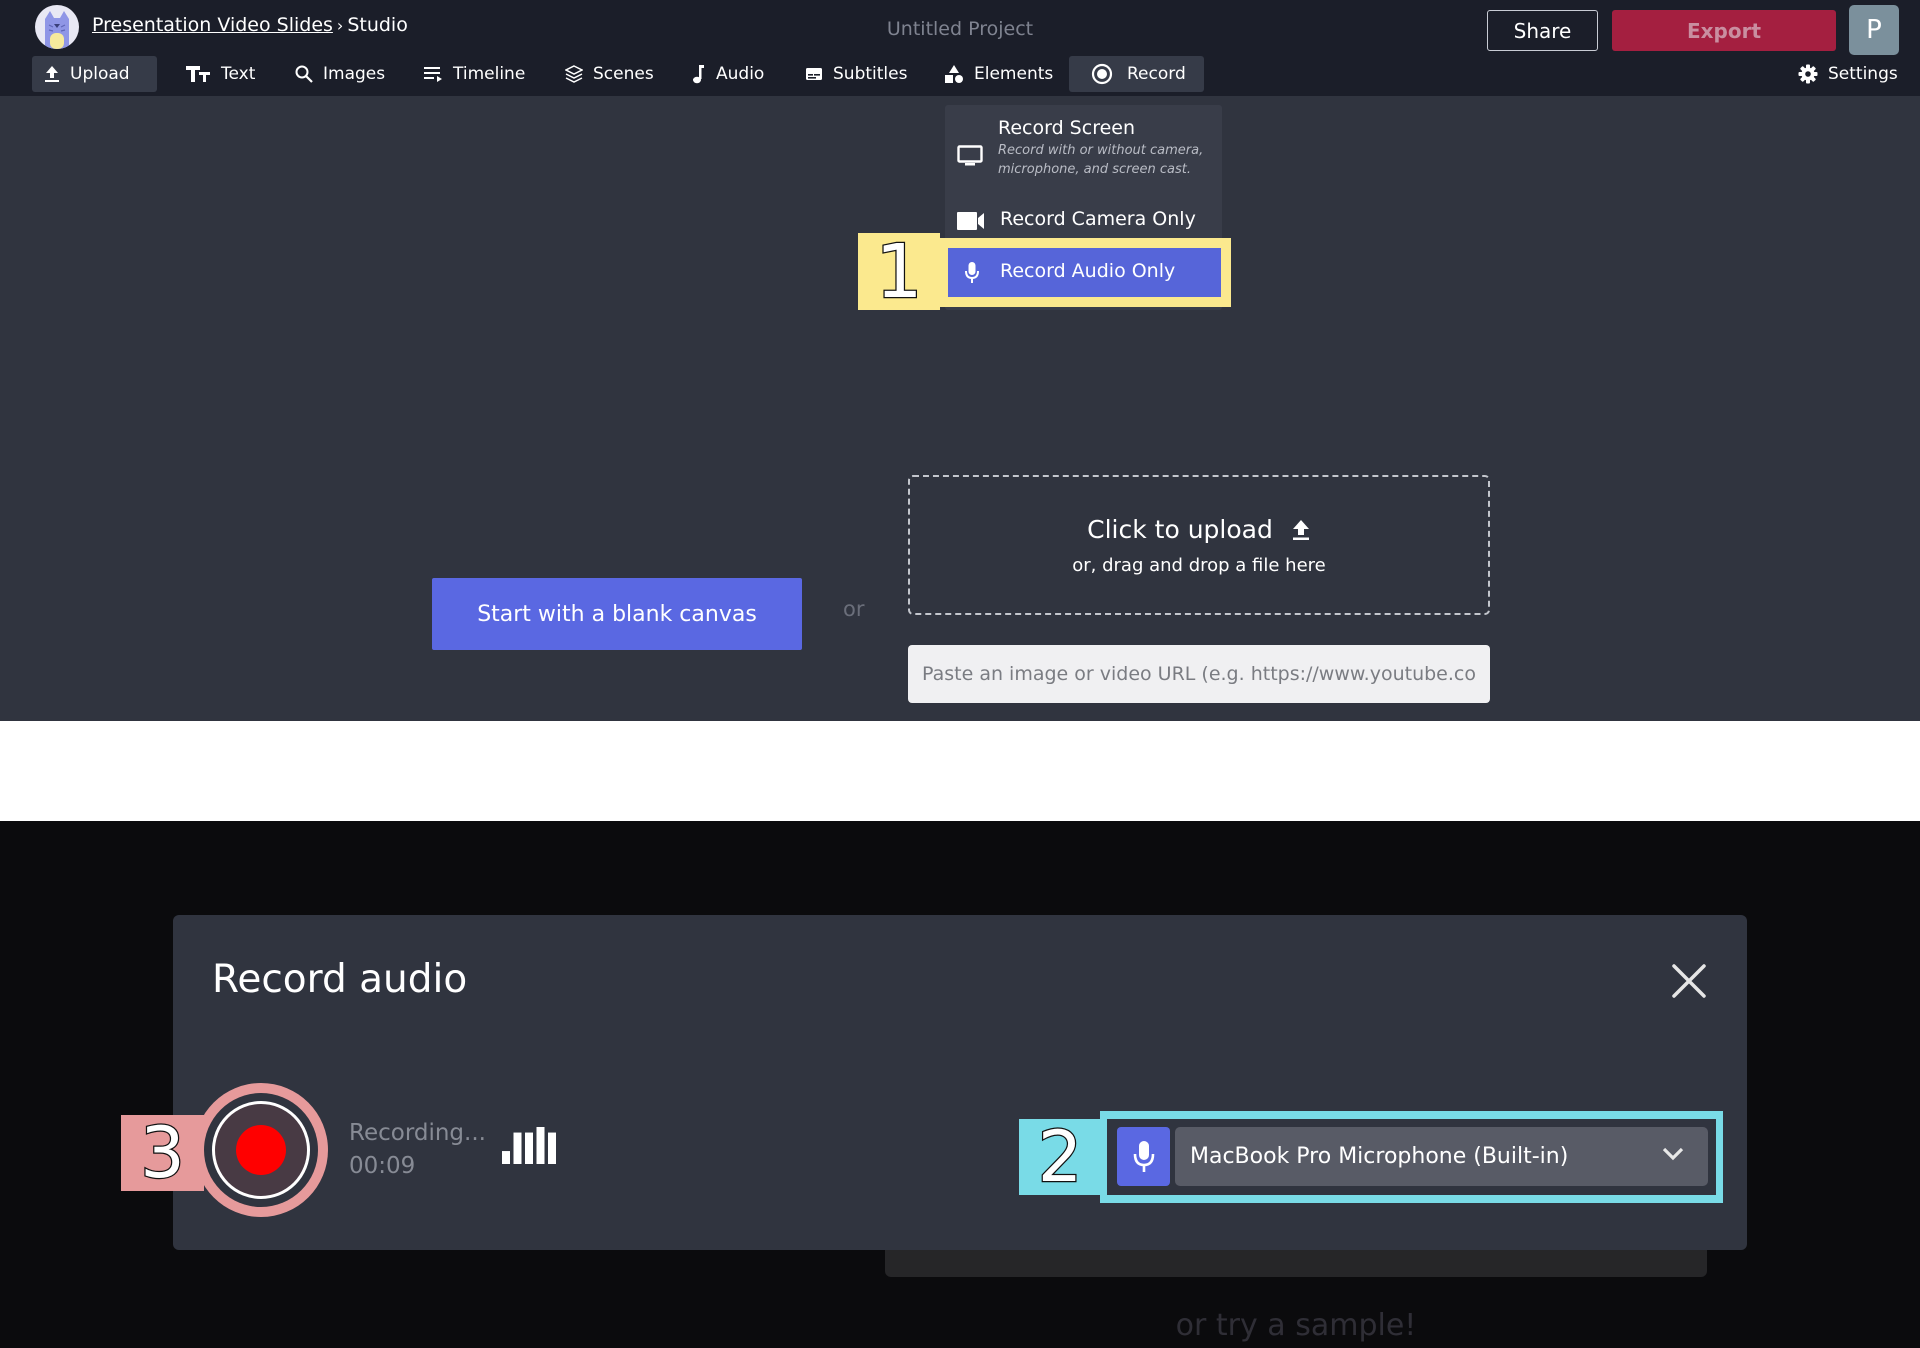  What do you see at coordinates (1296, 1325) in the screenshot?
I see `try-sample-link: or try a sample!` at bounding box center [1296, 1325].